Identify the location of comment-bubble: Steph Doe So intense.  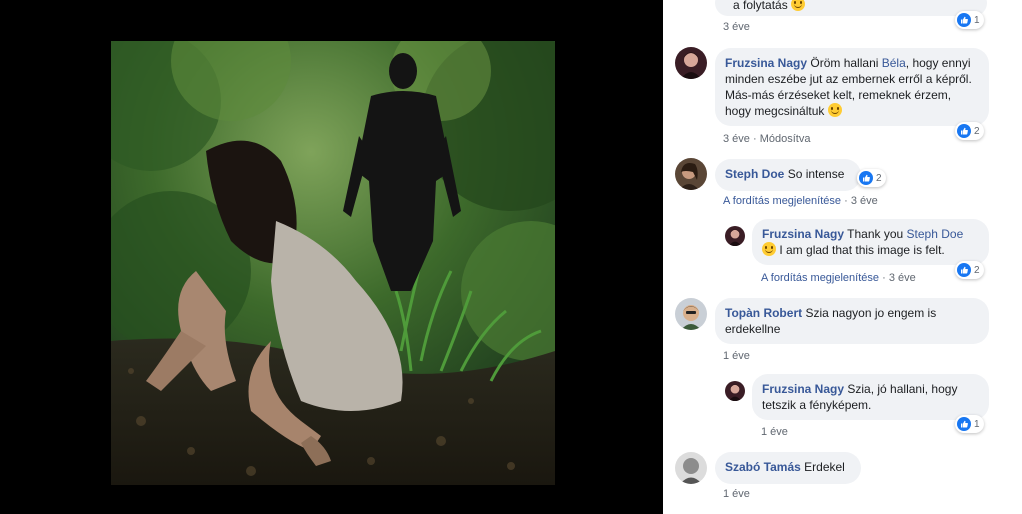
(788, 175).